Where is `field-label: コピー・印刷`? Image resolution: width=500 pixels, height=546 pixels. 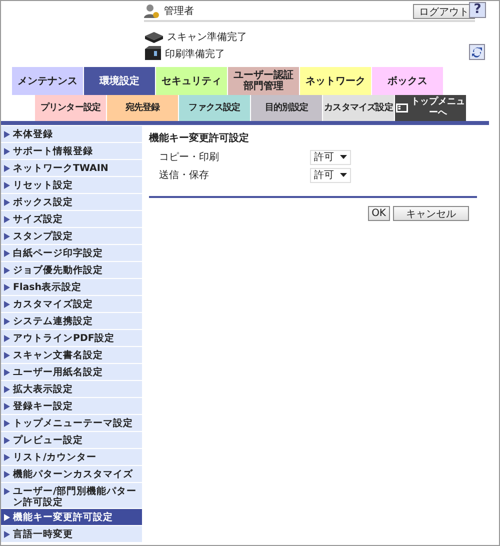
field-label: コピー・印刷 is located at coordinates (189, 157).